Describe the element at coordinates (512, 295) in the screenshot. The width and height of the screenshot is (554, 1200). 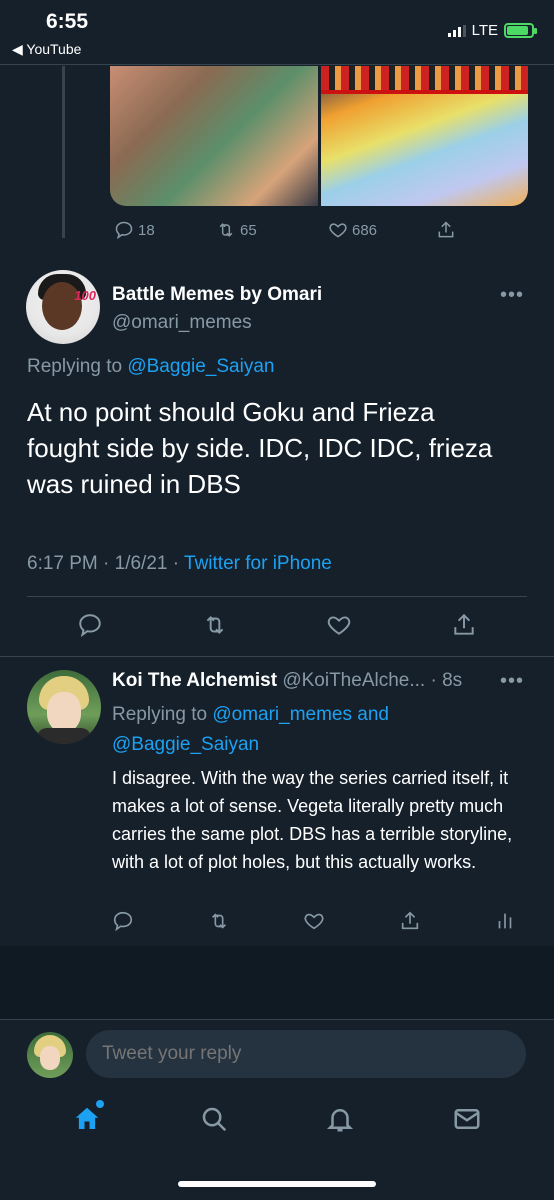
I see `more-options-button: •••` at that location.